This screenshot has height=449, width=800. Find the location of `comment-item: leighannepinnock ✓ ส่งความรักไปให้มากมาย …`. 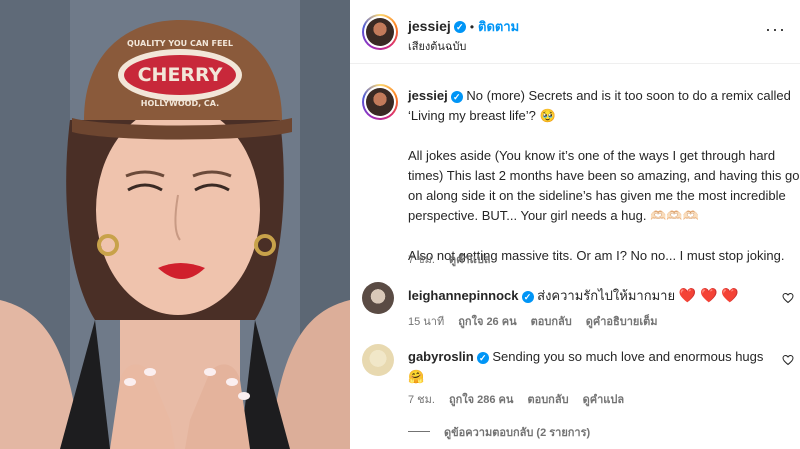

comment-item: leighannepinnock ✓ ส่งความรักไปให้มากมาย … is located at coordinates (573, 295).